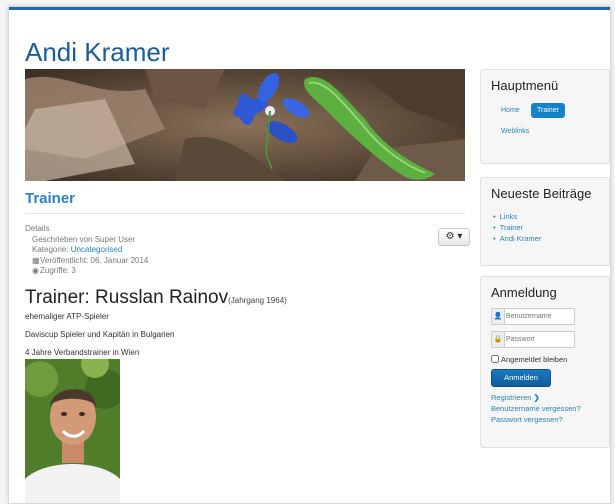 Image resolution: width=615 pixels, height=504 pixels. Describe the element at coordinates (51, 249) in the screenshot. I see `category-label: Kategorie:` at that location.